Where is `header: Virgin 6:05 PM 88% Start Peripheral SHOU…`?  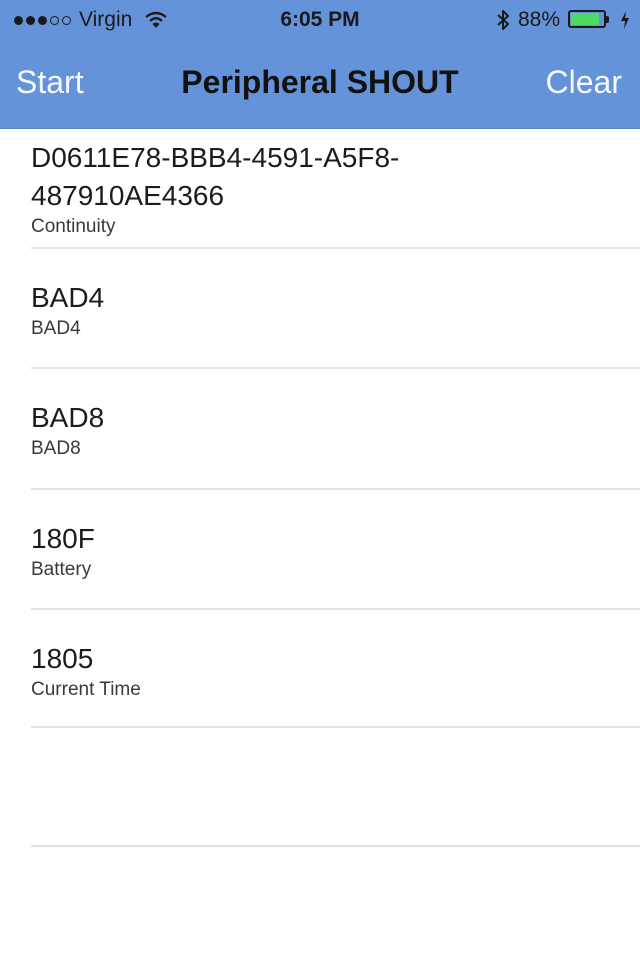 header: Virgin 6:05 PM 88% Start Peripheral SHOU… is located at coordinates (320, 64).